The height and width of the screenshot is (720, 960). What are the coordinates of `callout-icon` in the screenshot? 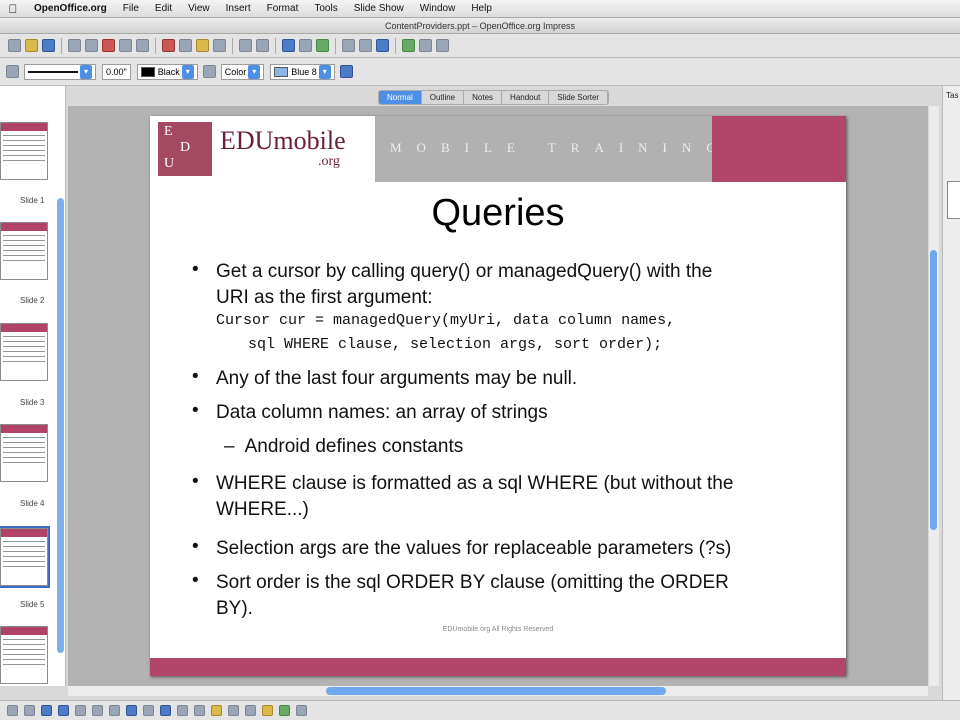 It's located at (199, 710).